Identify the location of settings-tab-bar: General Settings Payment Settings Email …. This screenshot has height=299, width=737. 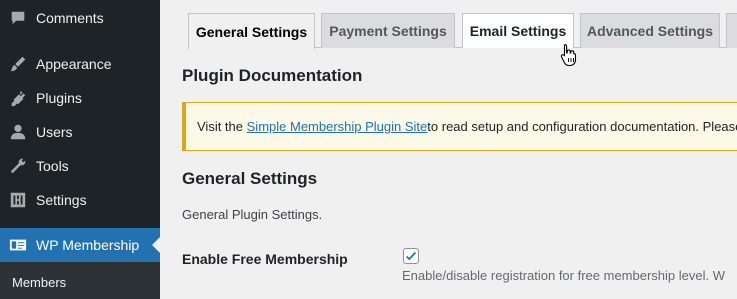
(462, 31).